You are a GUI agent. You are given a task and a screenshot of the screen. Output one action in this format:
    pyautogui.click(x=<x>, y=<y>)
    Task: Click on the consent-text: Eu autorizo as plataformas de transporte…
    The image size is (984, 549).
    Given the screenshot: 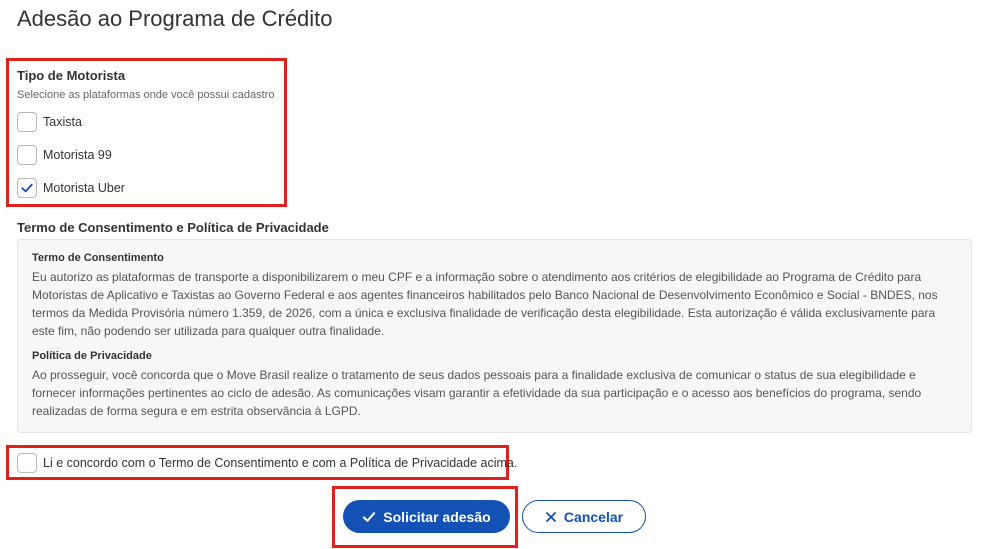 What is the action you would take?
    pyautogui.click(x=485, y=304)
    